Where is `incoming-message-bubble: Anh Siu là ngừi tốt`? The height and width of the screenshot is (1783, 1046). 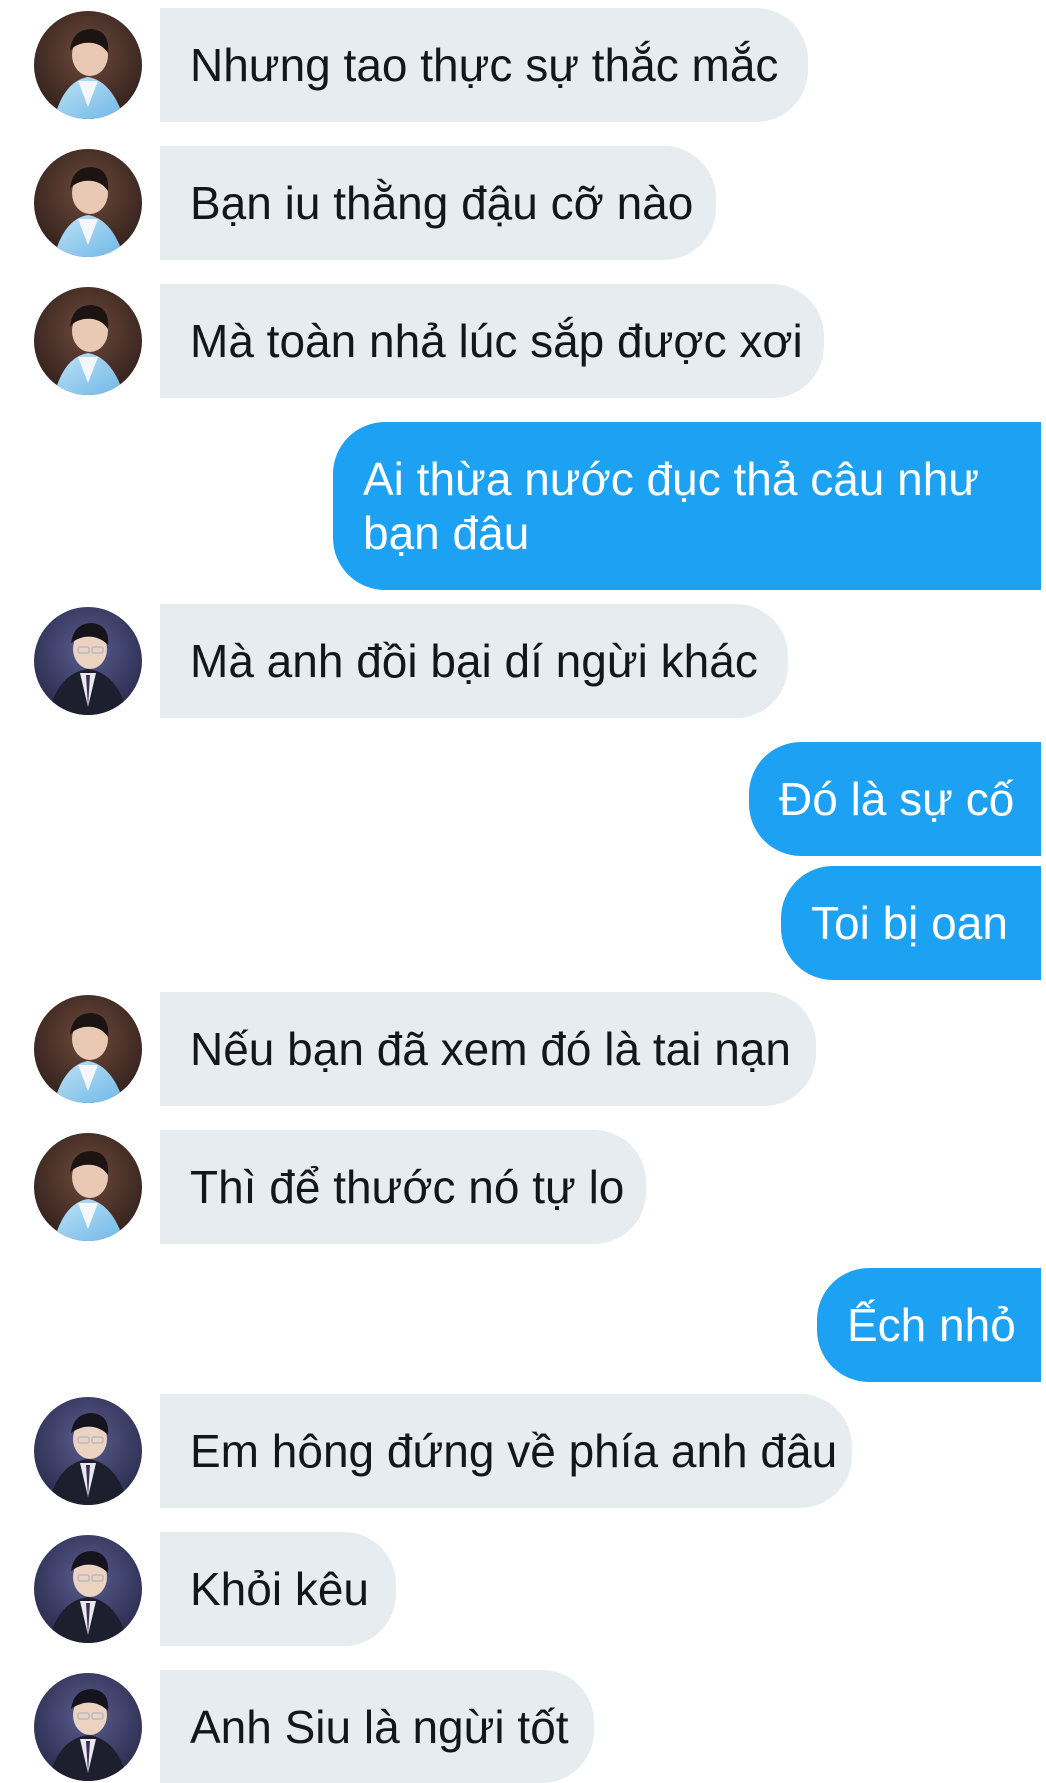 incoming-message-bubble: Anh Siu là ngừi tốt is located at coordinates (377, 1726).